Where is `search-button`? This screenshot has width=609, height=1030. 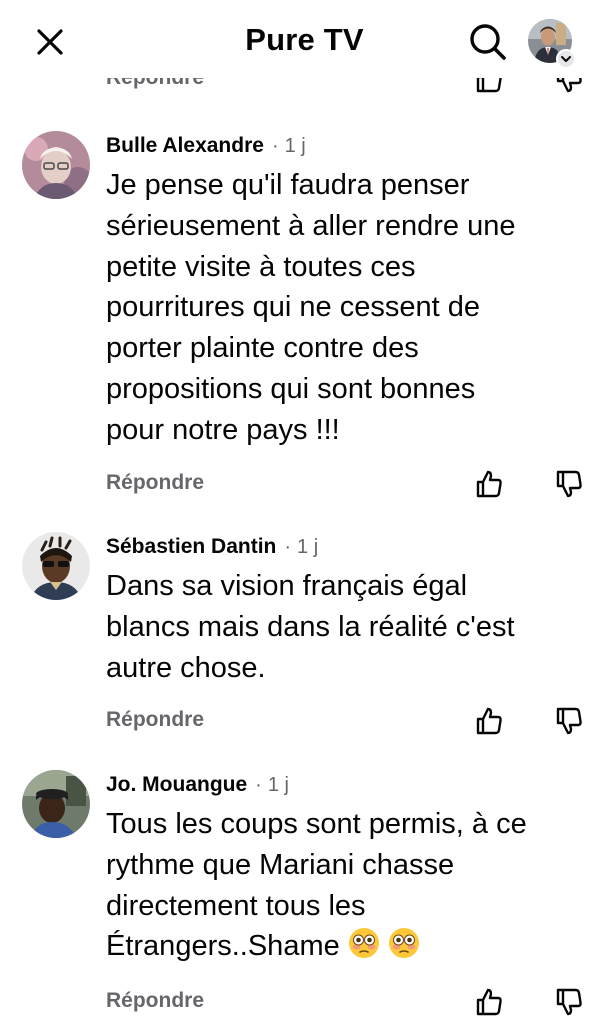 search-button is located at coordinates (488, 42).